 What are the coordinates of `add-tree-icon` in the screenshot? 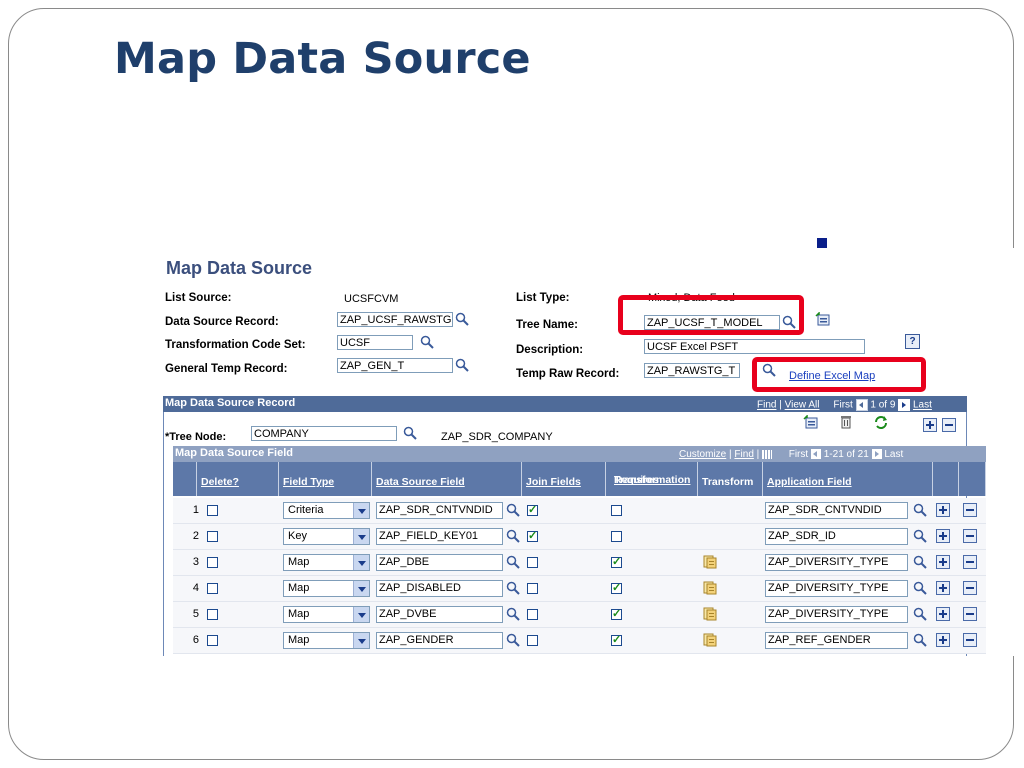 It's located at (823, 318).